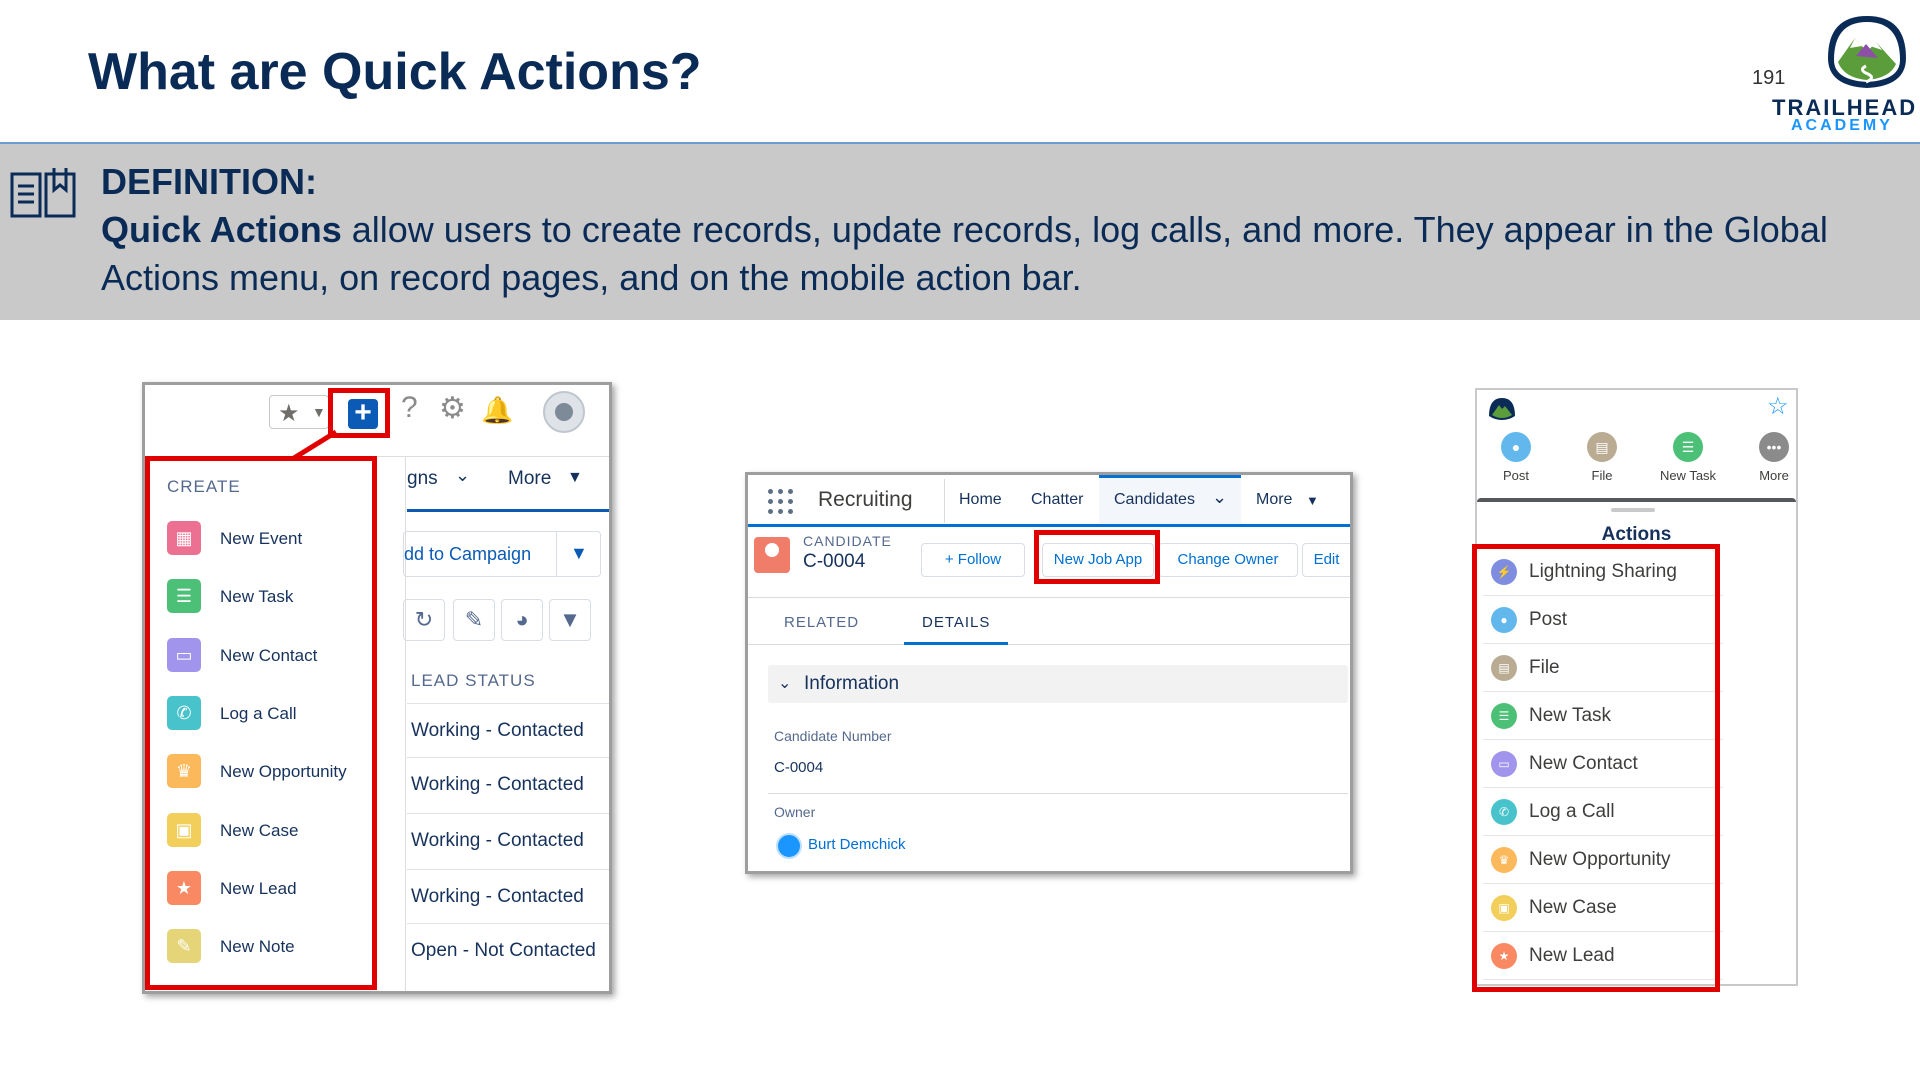 The image size is (1920, 1080). I want to click on lead-status-cell: Open - Not Contacted, so click(503, 950).